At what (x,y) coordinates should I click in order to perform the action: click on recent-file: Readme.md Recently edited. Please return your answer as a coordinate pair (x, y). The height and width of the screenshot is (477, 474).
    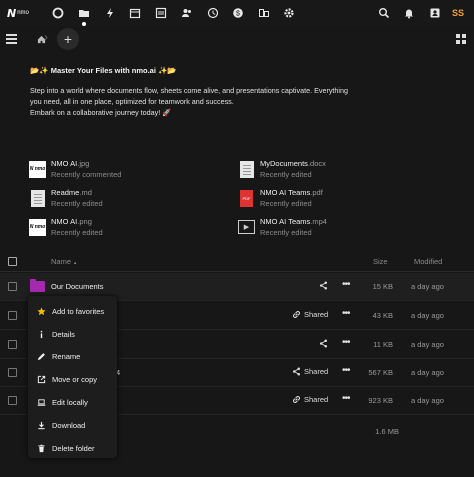
    Looking at the image, I should click on (129, 198).